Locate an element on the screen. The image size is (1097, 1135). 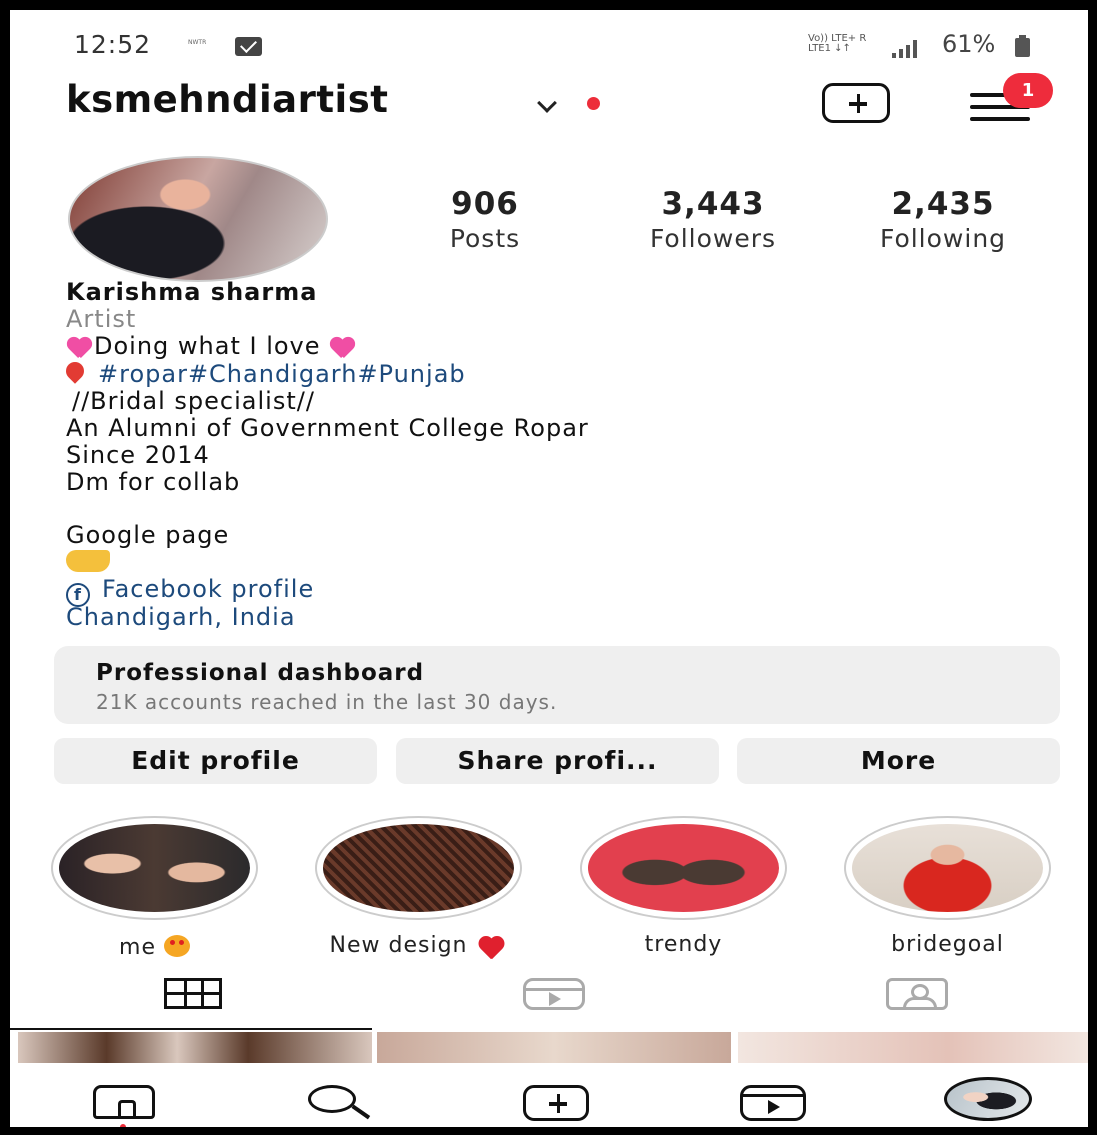
highlight-label: trendy is located at coordinates (683, 944).